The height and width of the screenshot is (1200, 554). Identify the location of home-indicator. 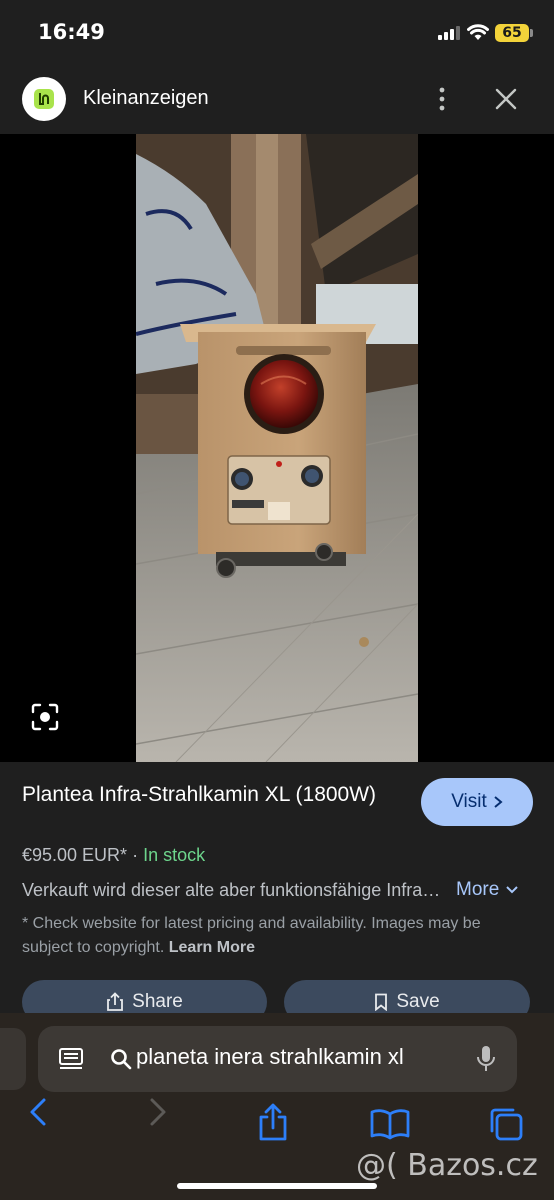
(277, 1186).